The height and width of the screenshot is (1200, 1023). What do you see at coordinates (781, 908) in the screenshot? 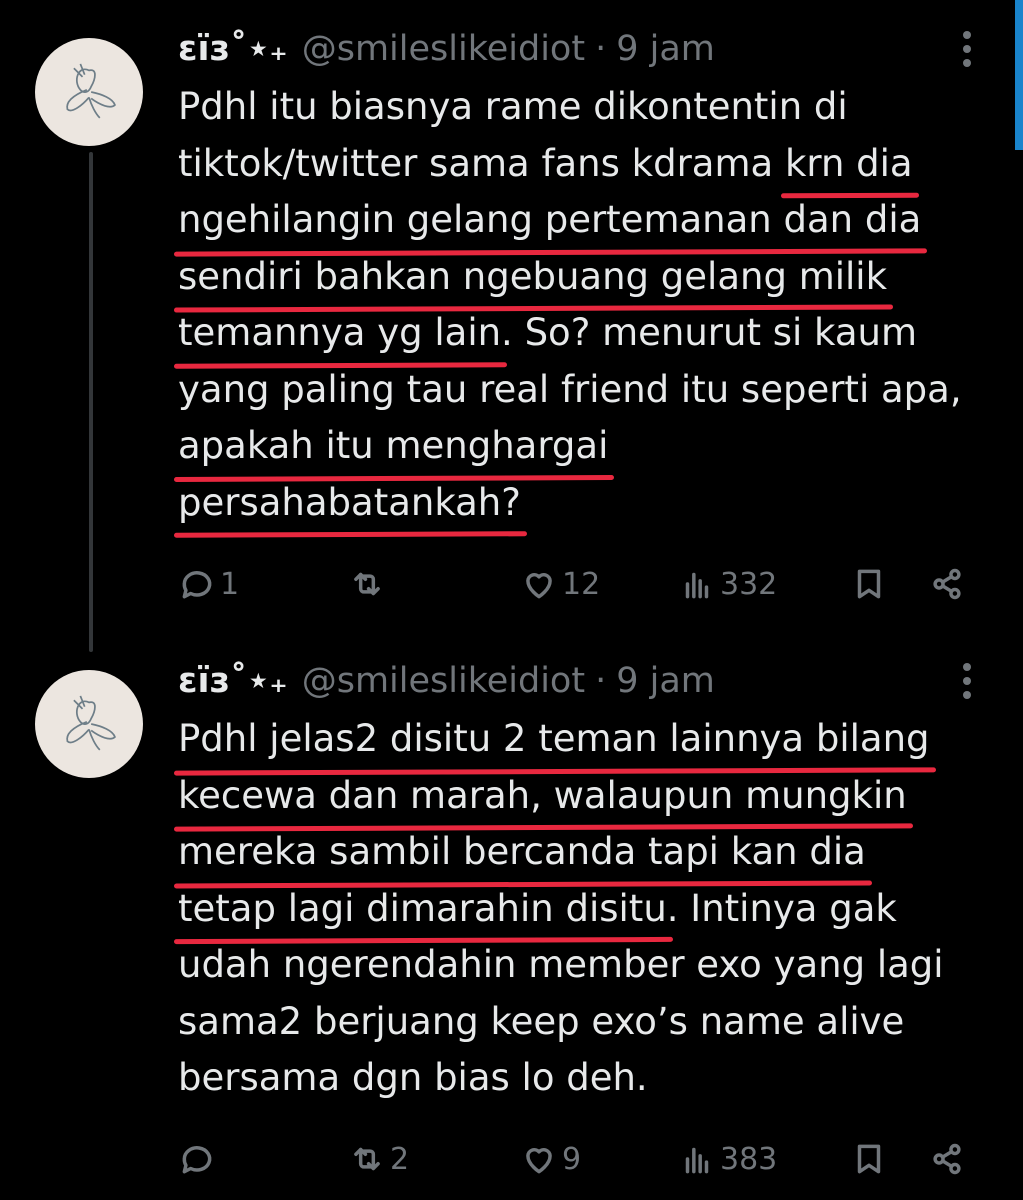
I see `text-segment: . Intinya gak` at bounding box center [781, 908].